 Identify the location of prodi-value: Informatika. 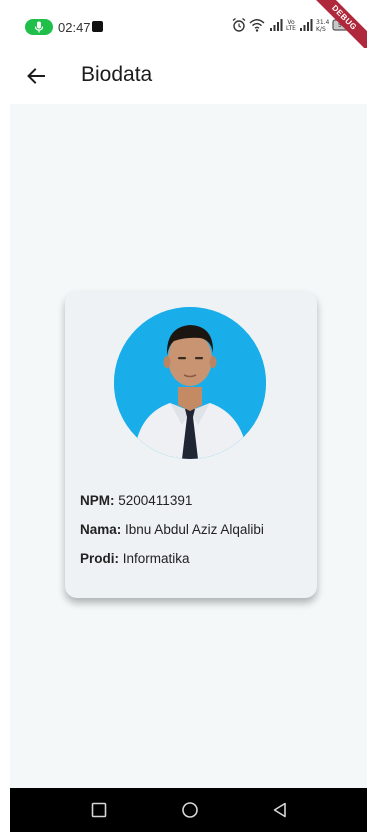
(156, 558).